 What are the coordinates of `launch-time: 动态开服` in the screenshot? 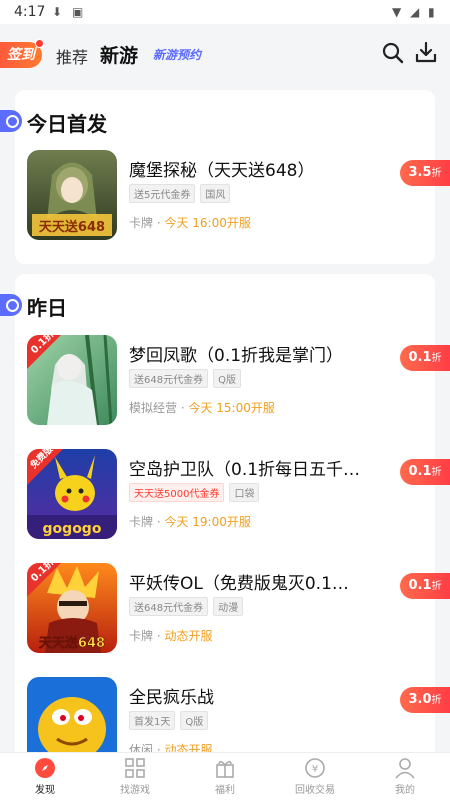 It's located at (188, 636).